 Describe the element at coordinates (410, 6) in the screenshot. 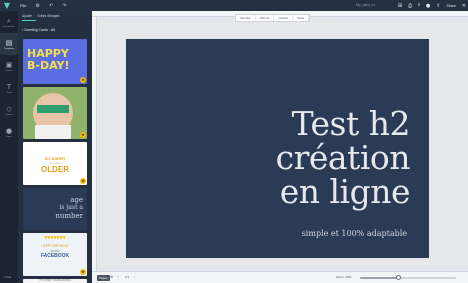

I see `print-icon: ⎙` at that location.